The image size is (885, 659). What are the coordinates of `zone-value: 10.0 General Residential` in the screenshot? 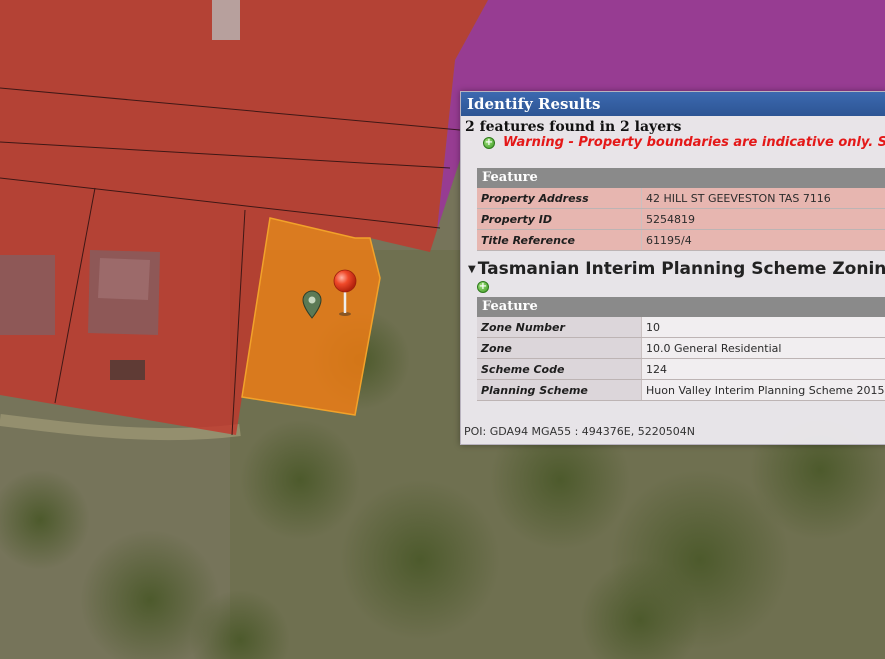 It's located at (763, 348).